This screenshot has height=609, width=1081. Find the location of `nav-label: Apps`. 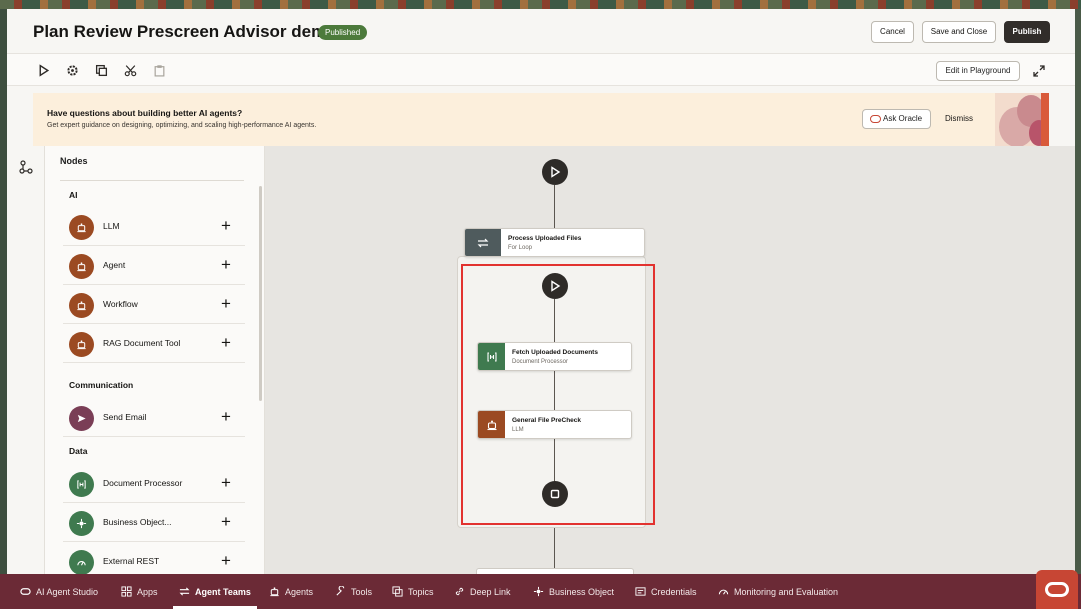

nav-label: Apps is located at coordinates (147, 591).